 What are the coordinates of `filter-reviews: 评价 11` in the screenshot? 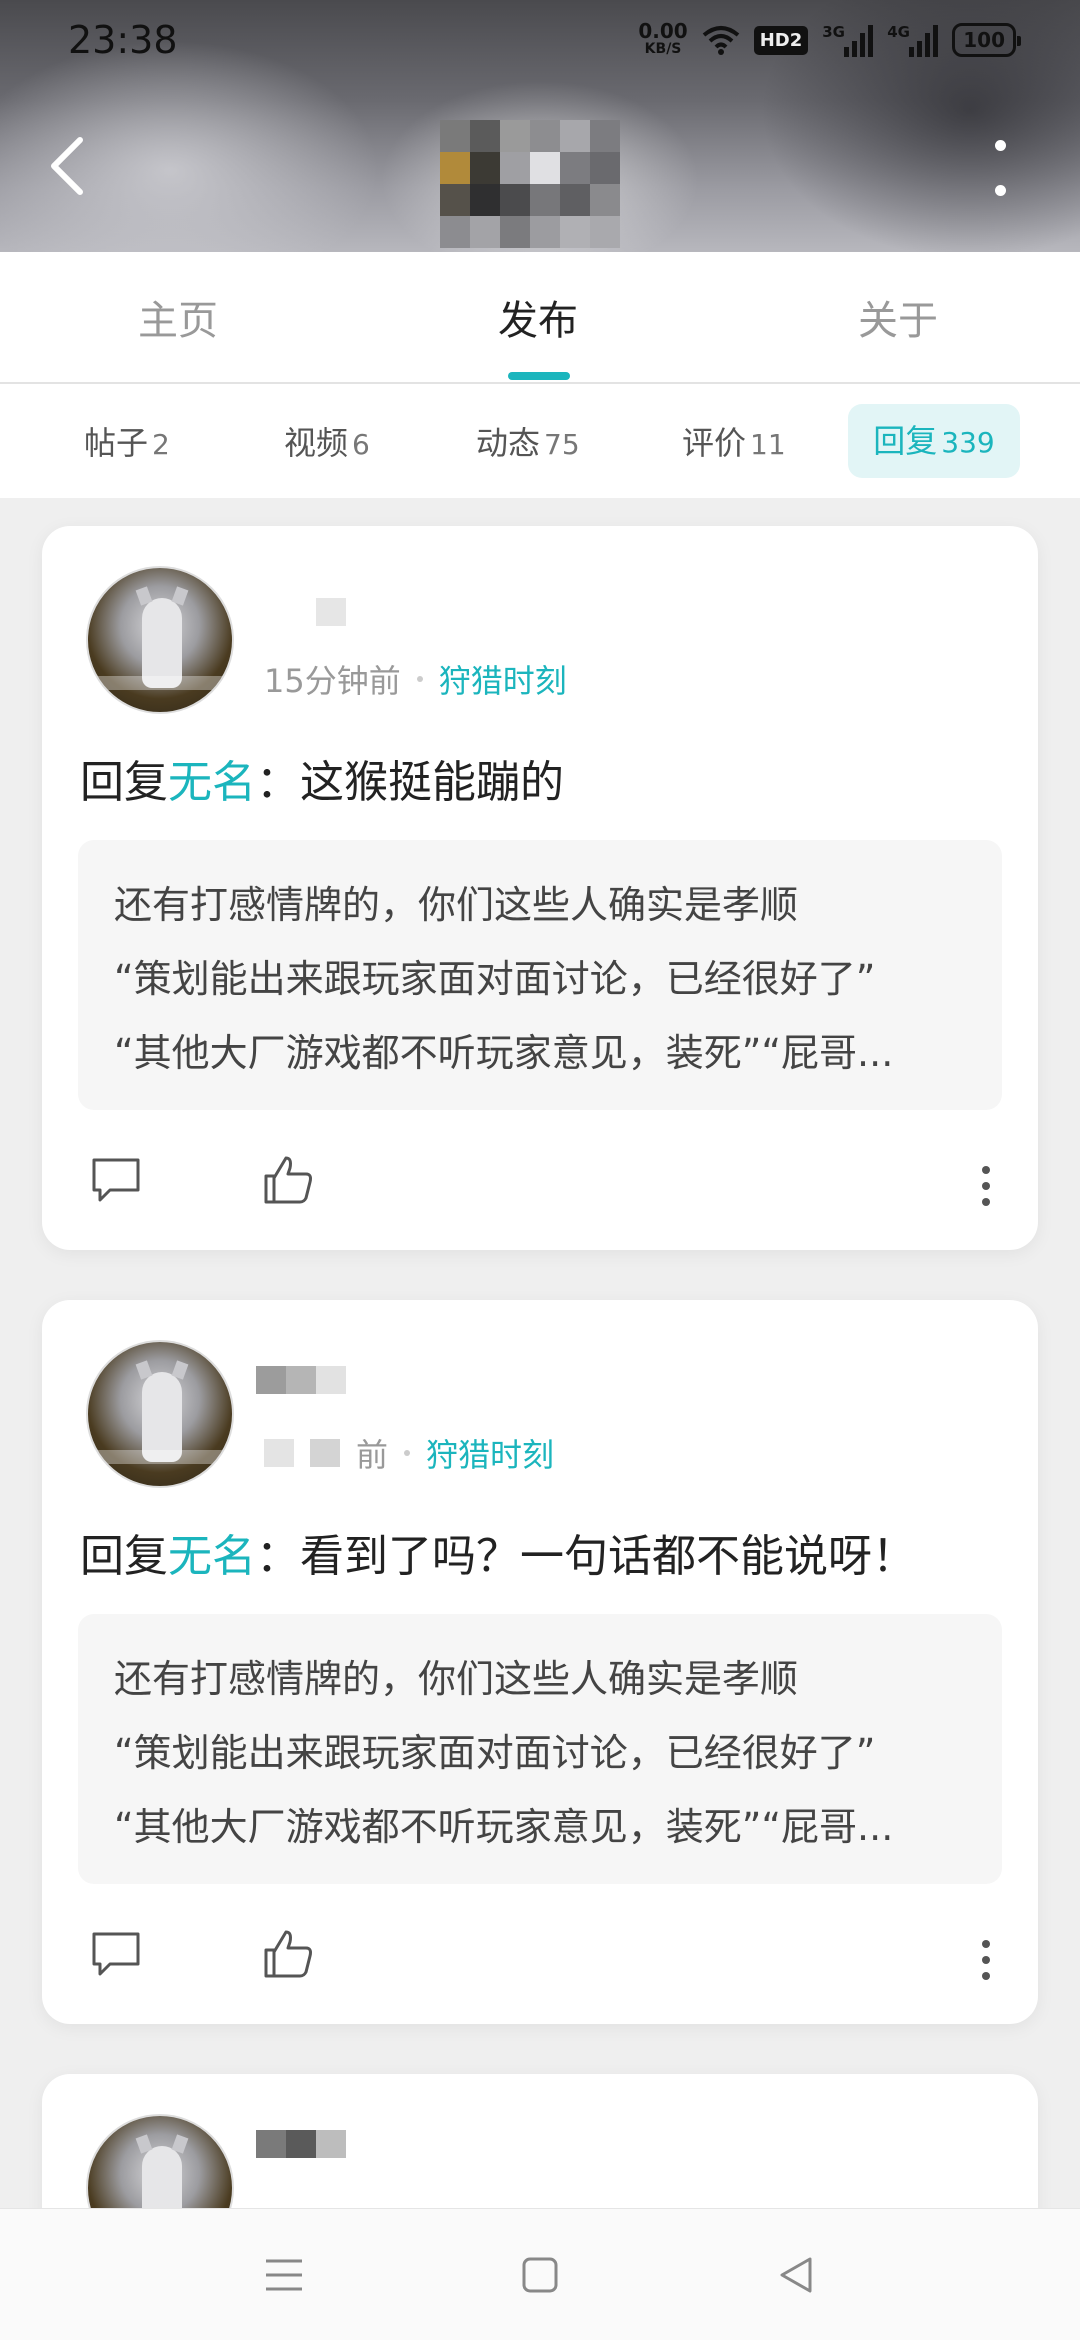 It's located at (734, 441).